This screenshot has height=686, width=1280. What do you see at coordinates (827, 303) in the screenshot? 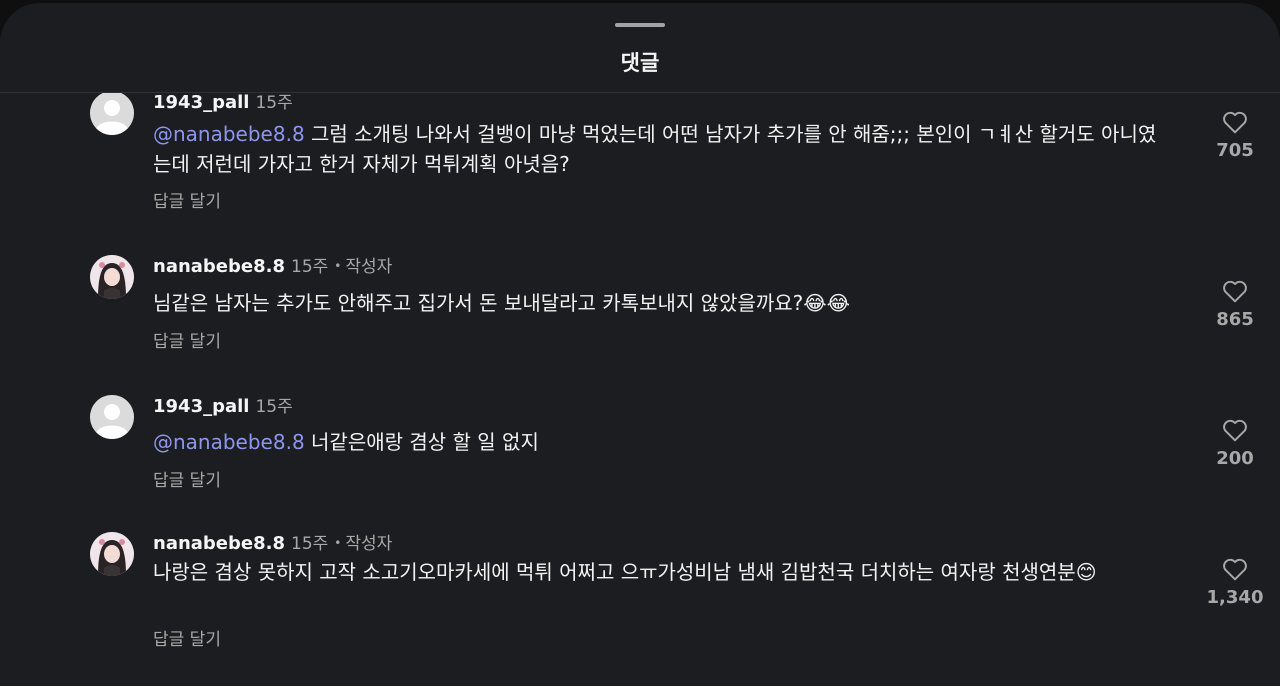
I see `laughing-emoji: 😂😂` at bounding box center [827, 303].